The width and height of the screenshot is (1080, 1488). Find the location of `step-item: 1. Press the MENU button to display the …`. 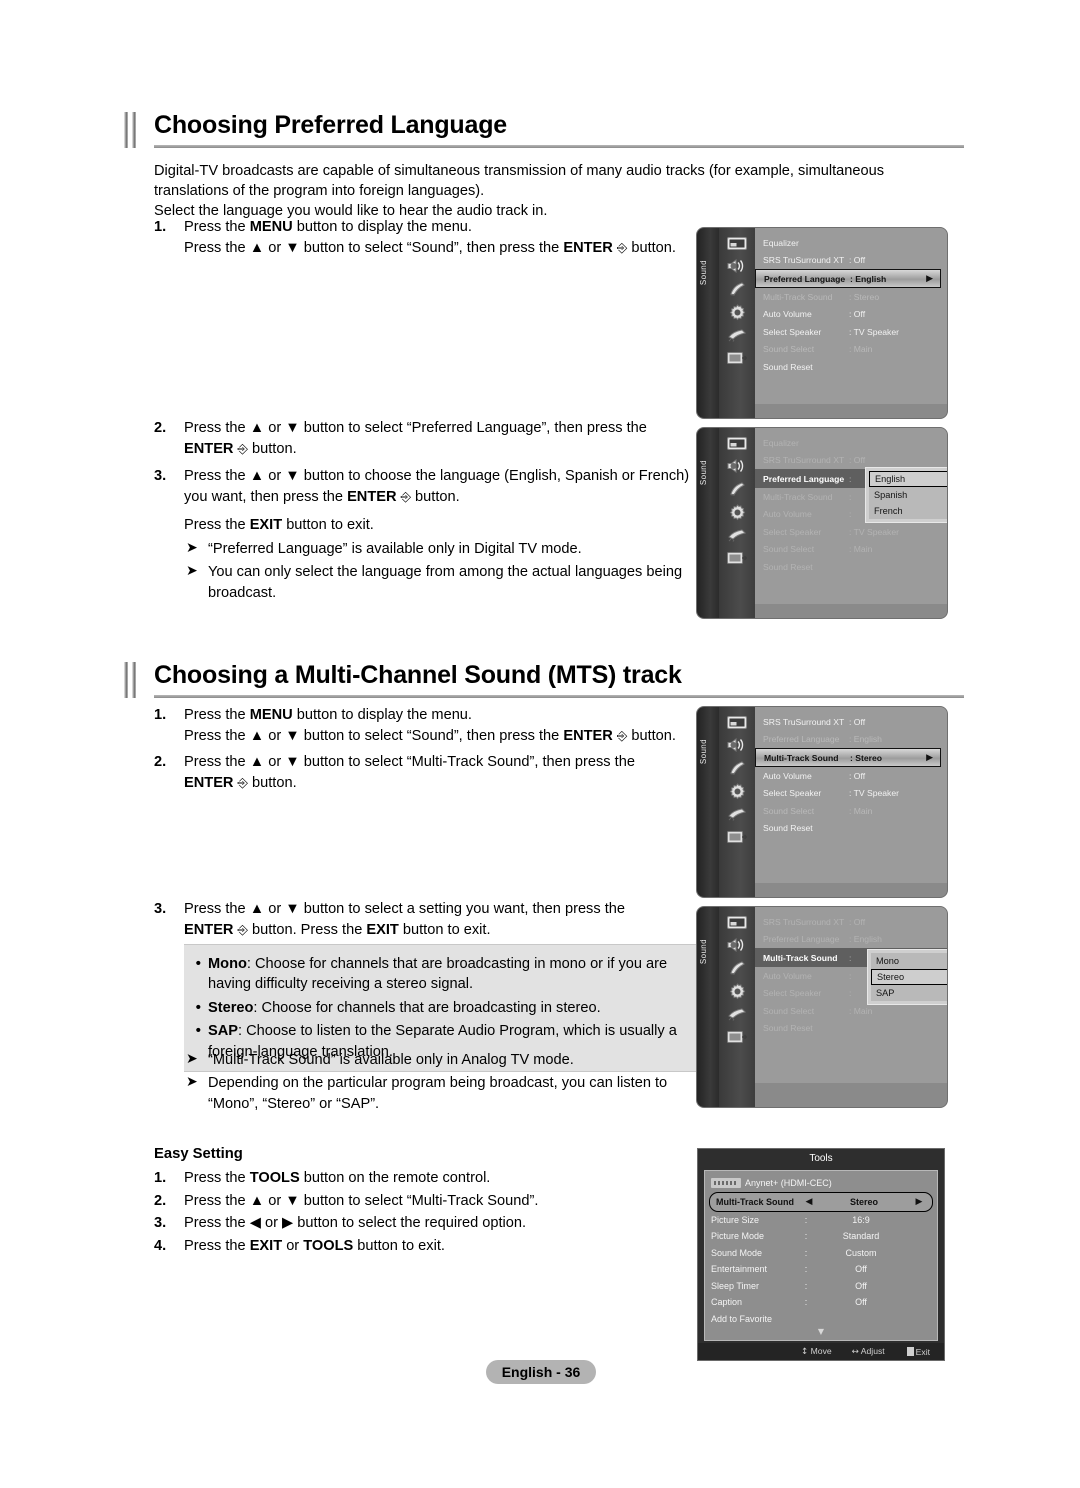

step-item: 1. Press the MENU button to display the … is located at coordinates (426, 237).